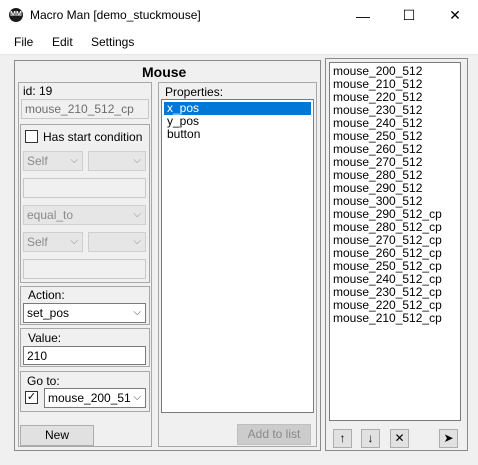  I want to click on window-title: Macro Man [demo_stuckmouse], so click(115, 15).